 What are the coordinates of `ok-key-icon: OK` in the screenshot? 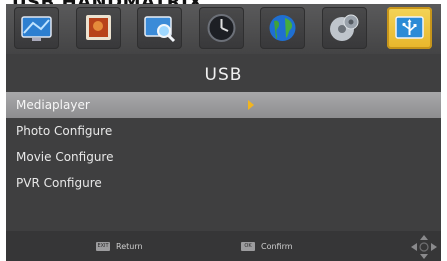 It's located at (248, 246).